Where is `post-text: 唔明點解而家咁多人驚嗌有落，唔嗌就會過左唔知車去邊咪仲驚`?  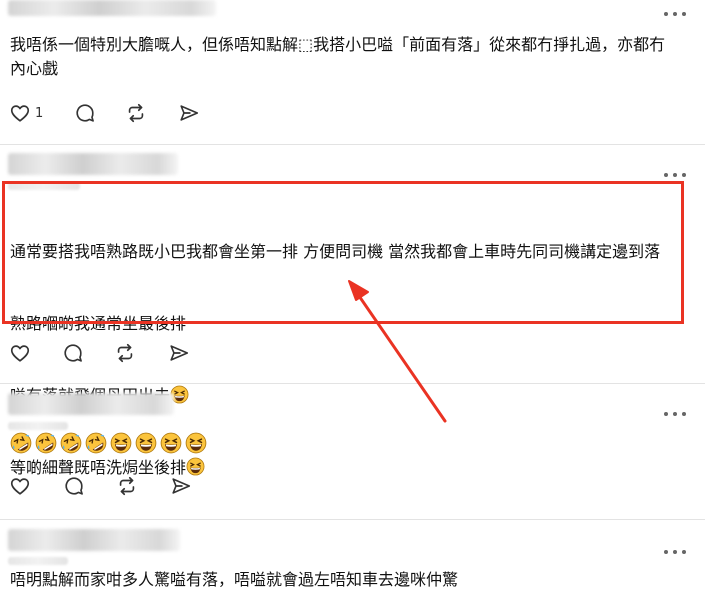 post-text: 唔明點解而家咁多人驚嗌有落，唔嗌就會過左唔知車去邊咪仲驚 is located at coordinates (234, 579).